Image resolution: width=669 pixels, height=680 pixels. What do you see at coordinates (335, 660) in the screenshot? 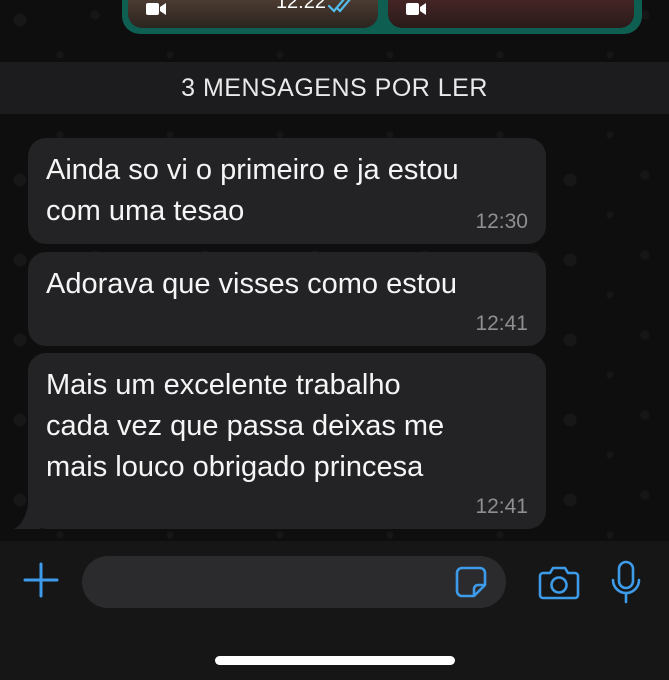
I see `home-indicator` at bounding box center [335, 660].